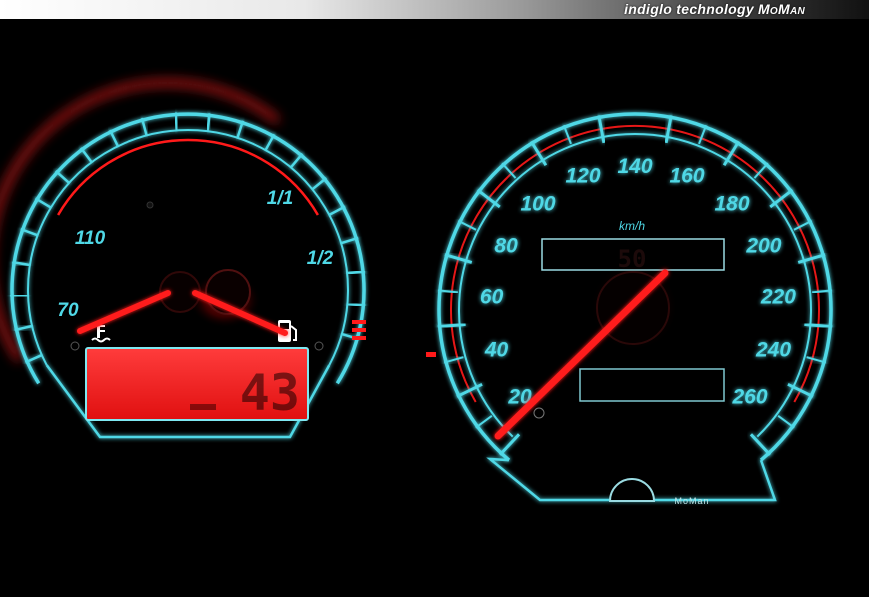 This screenshot has width=869, height=597. What do you see at coordinates (632, 490) in the screenshot?
I see `trip-reset-knob` at bounding box center [632, 490].